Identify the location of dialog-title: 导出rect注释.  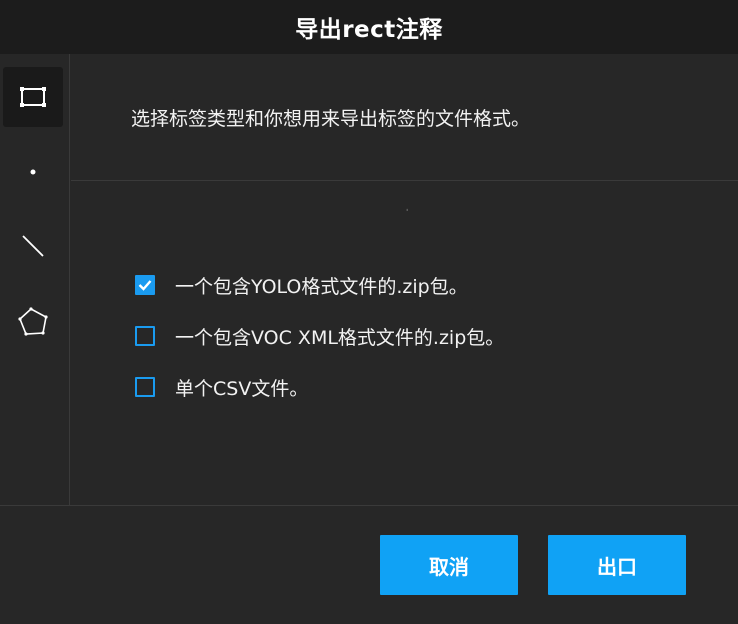
(369, 30).